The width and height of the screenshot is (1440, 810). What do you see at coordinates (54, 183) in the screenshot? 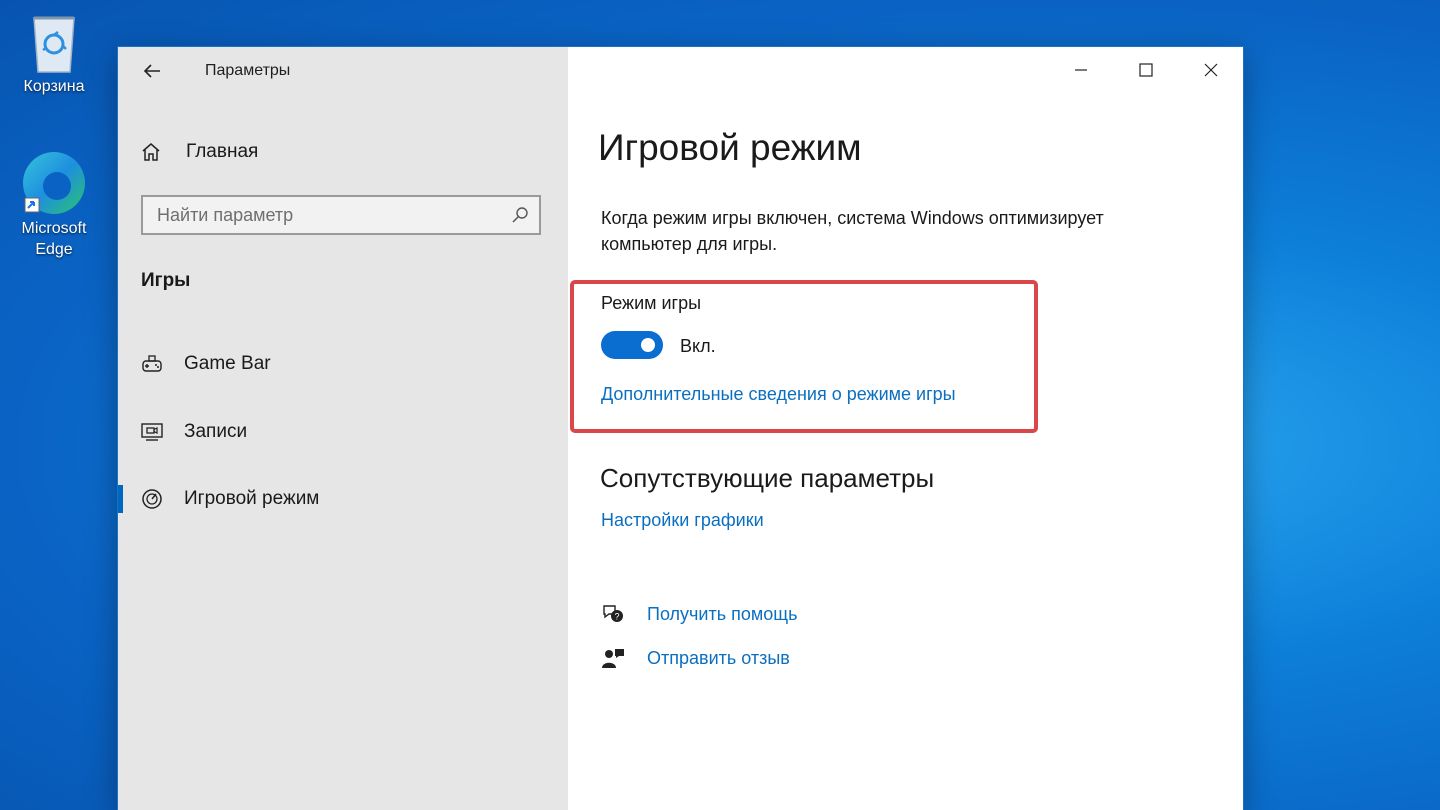
I see `edge-icon` at bounding box center [54, 183].